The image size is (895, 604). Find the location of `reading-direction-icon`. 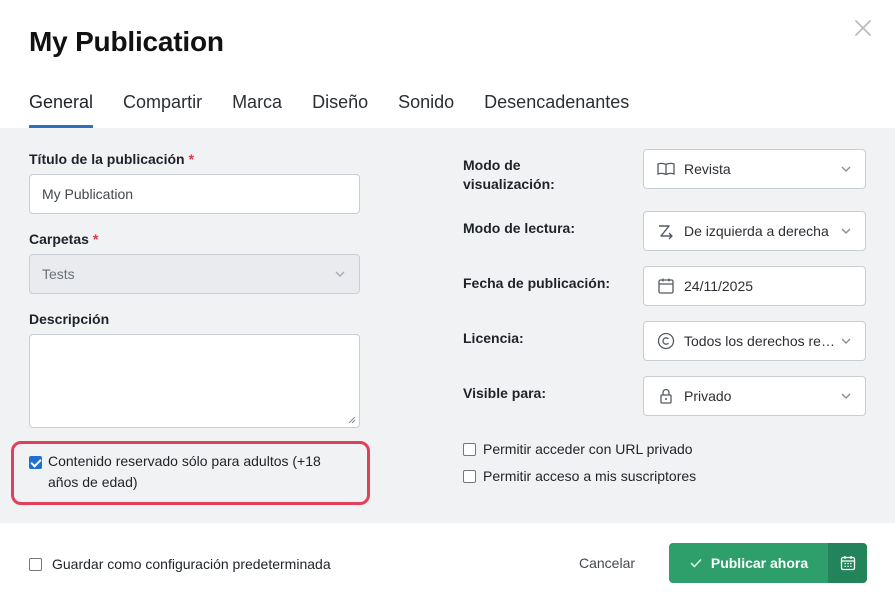

reading-direction-icon is located at coordinates (666, 232).